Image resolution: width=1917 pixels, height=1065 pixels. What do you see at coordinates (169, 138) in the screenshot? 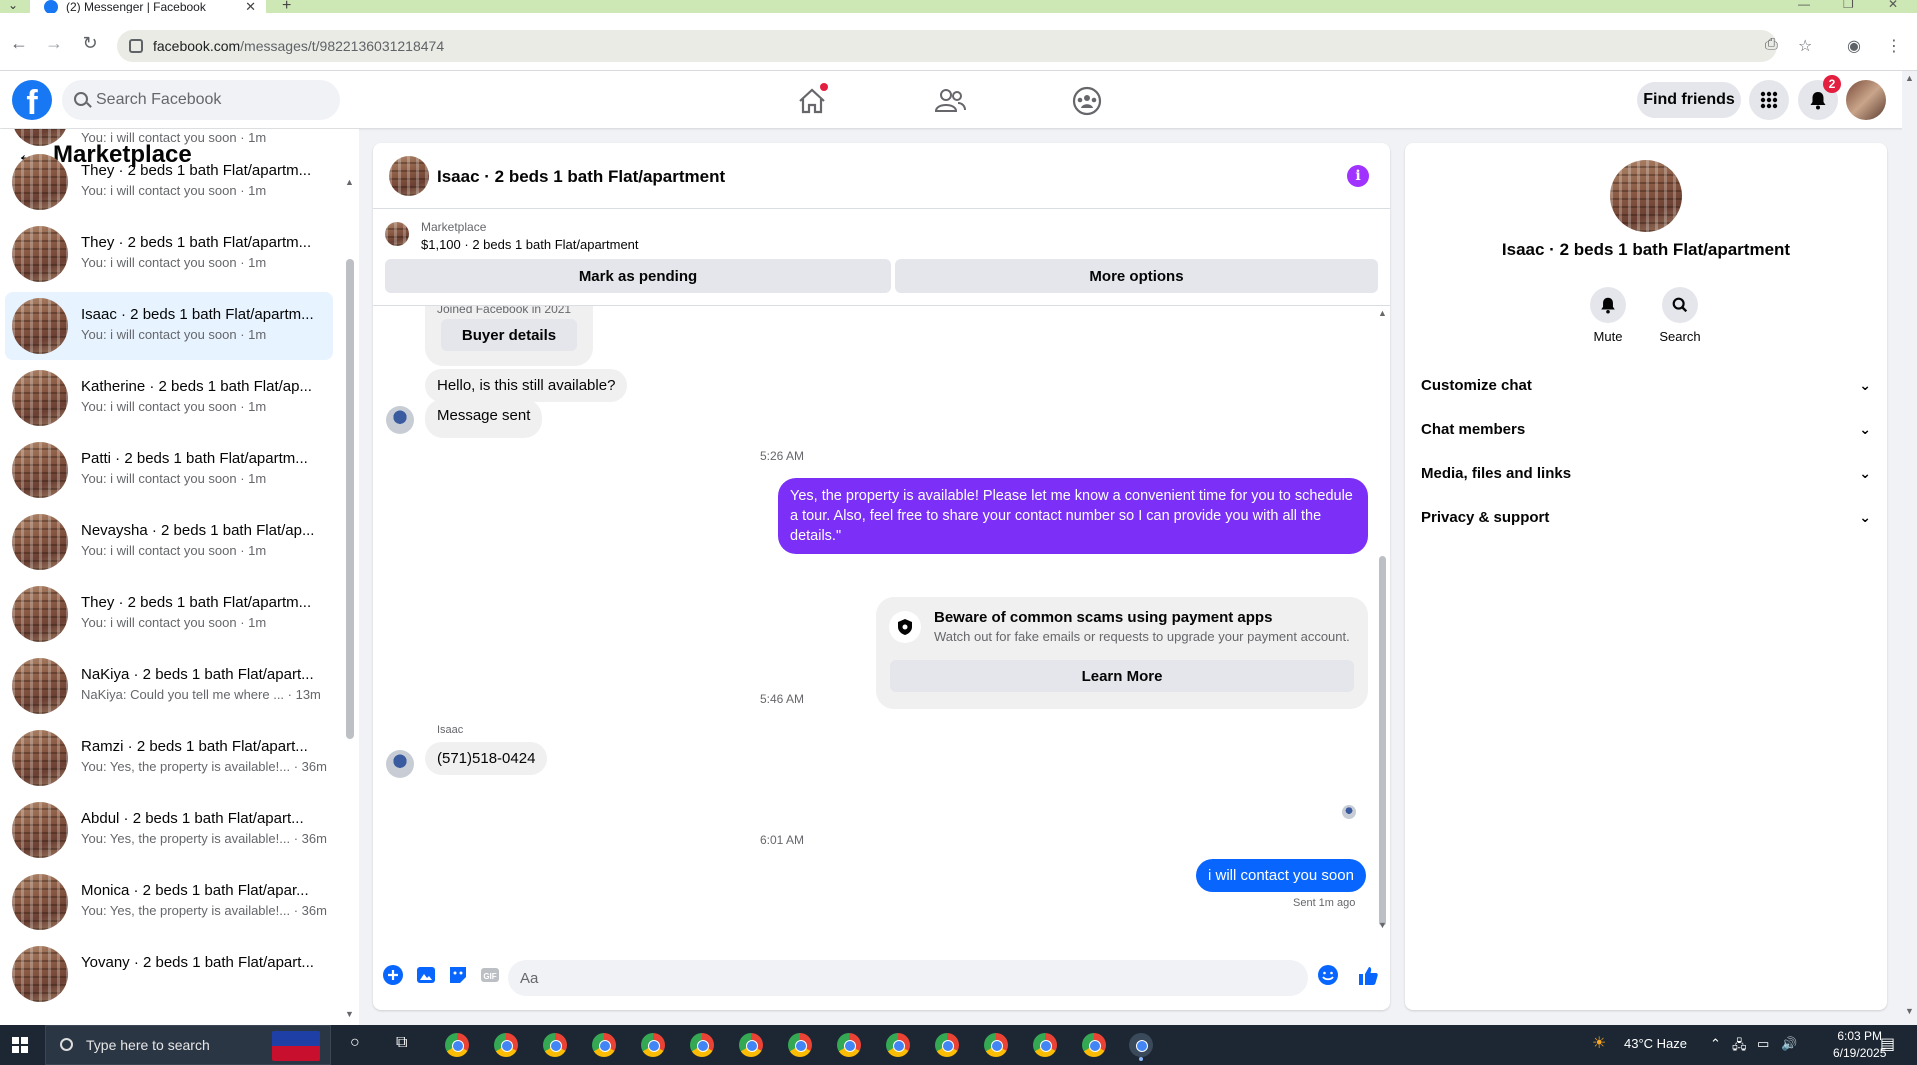
I see `conversation-partial: You: i will contact you soon · 1m` at bounding box center [169, 138].